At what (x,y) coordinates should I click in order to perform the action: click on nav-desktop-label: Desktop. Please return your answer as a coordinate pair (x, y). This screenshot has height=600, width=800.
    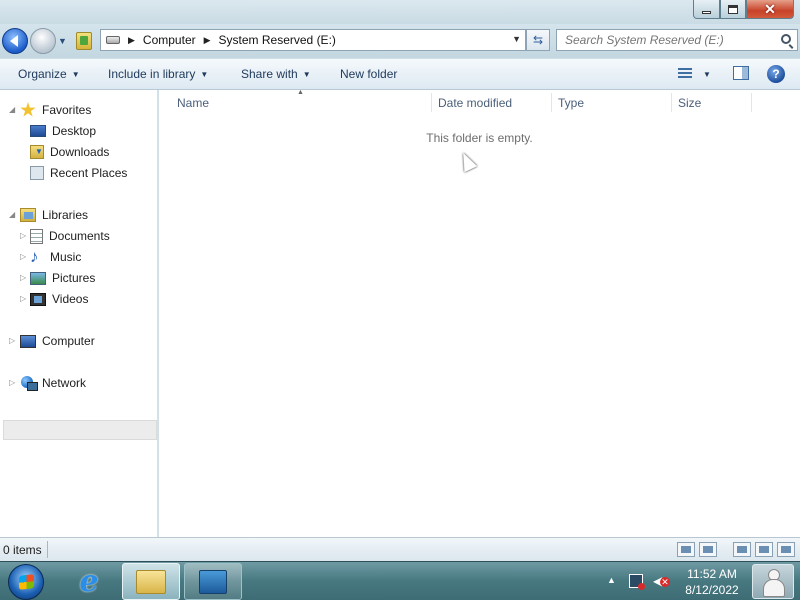
    Looking at the image, I should click on (74, 131).